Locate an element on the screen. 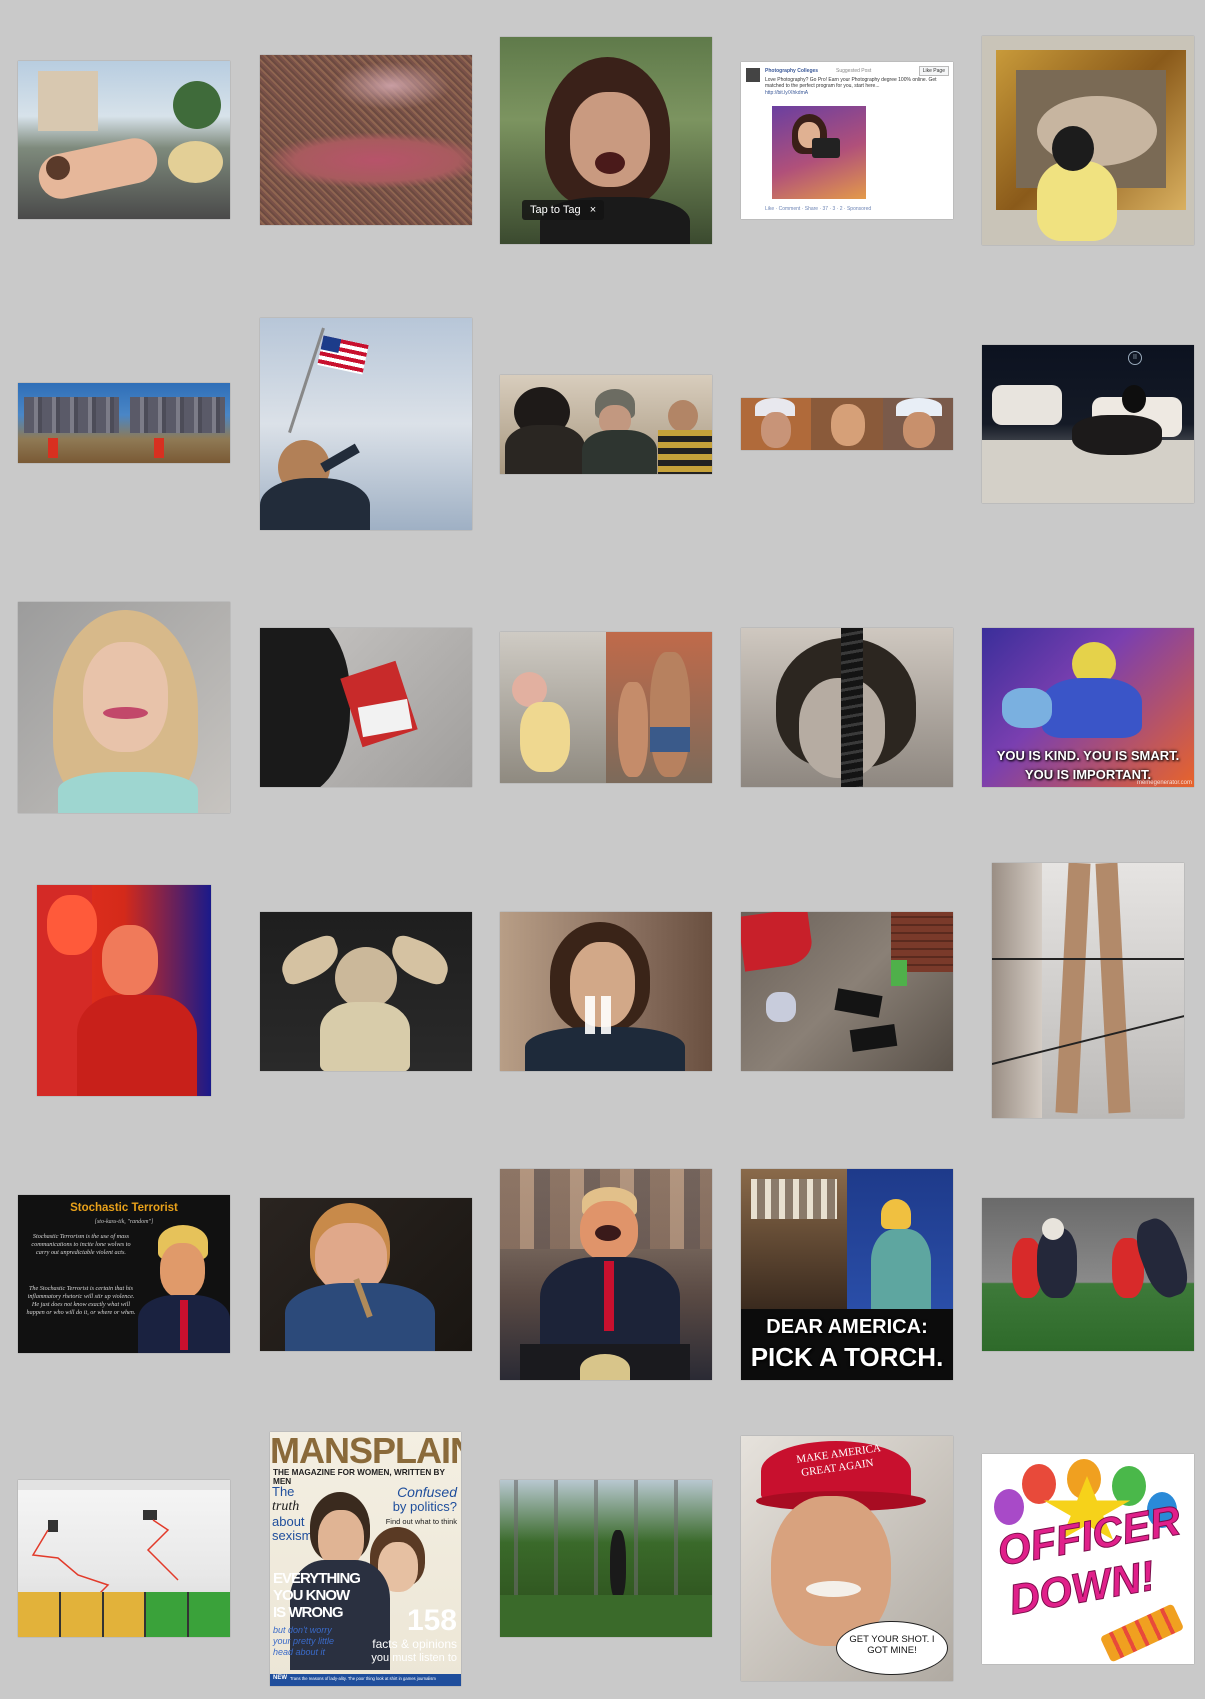  grid-image-dear-america: DEAR AMERICA: PICK A TORCH. is located at coordinates (847, 1274).